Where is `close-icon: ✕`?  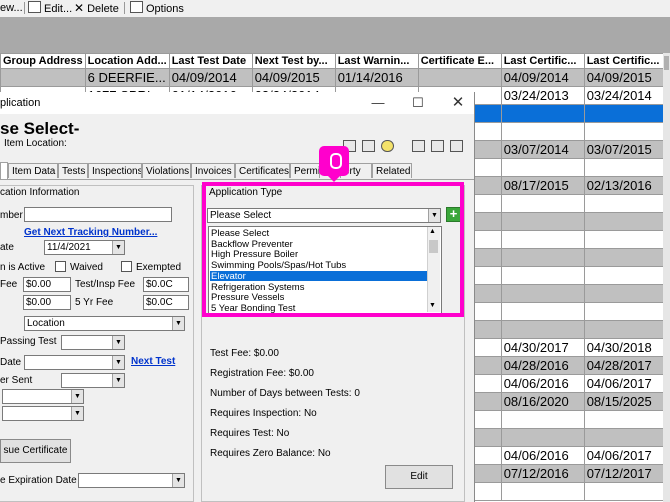
close-icon: ✕ is located at coordinates (458, 103).